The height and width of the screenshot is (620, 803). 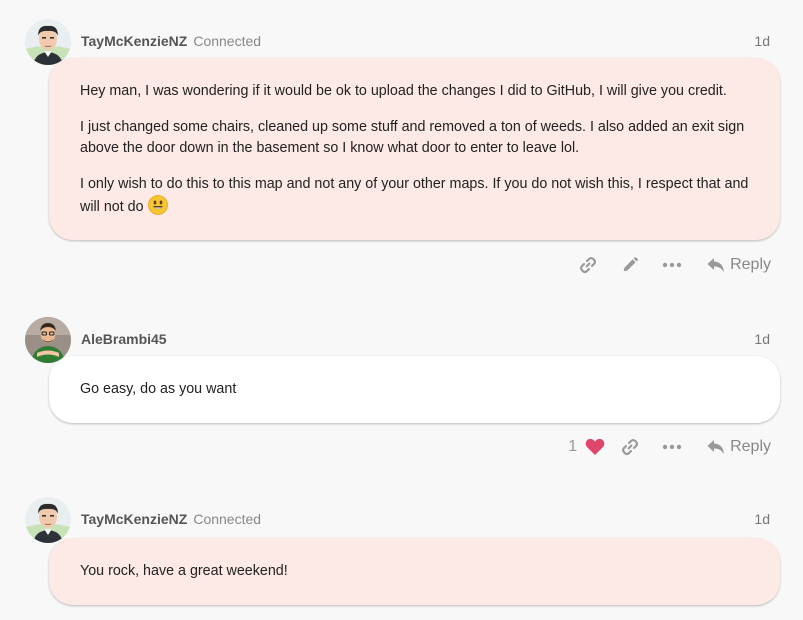 I want to click on post-header: TayMcKenzieNZ Connected 1d, so click(x=401, y=520).